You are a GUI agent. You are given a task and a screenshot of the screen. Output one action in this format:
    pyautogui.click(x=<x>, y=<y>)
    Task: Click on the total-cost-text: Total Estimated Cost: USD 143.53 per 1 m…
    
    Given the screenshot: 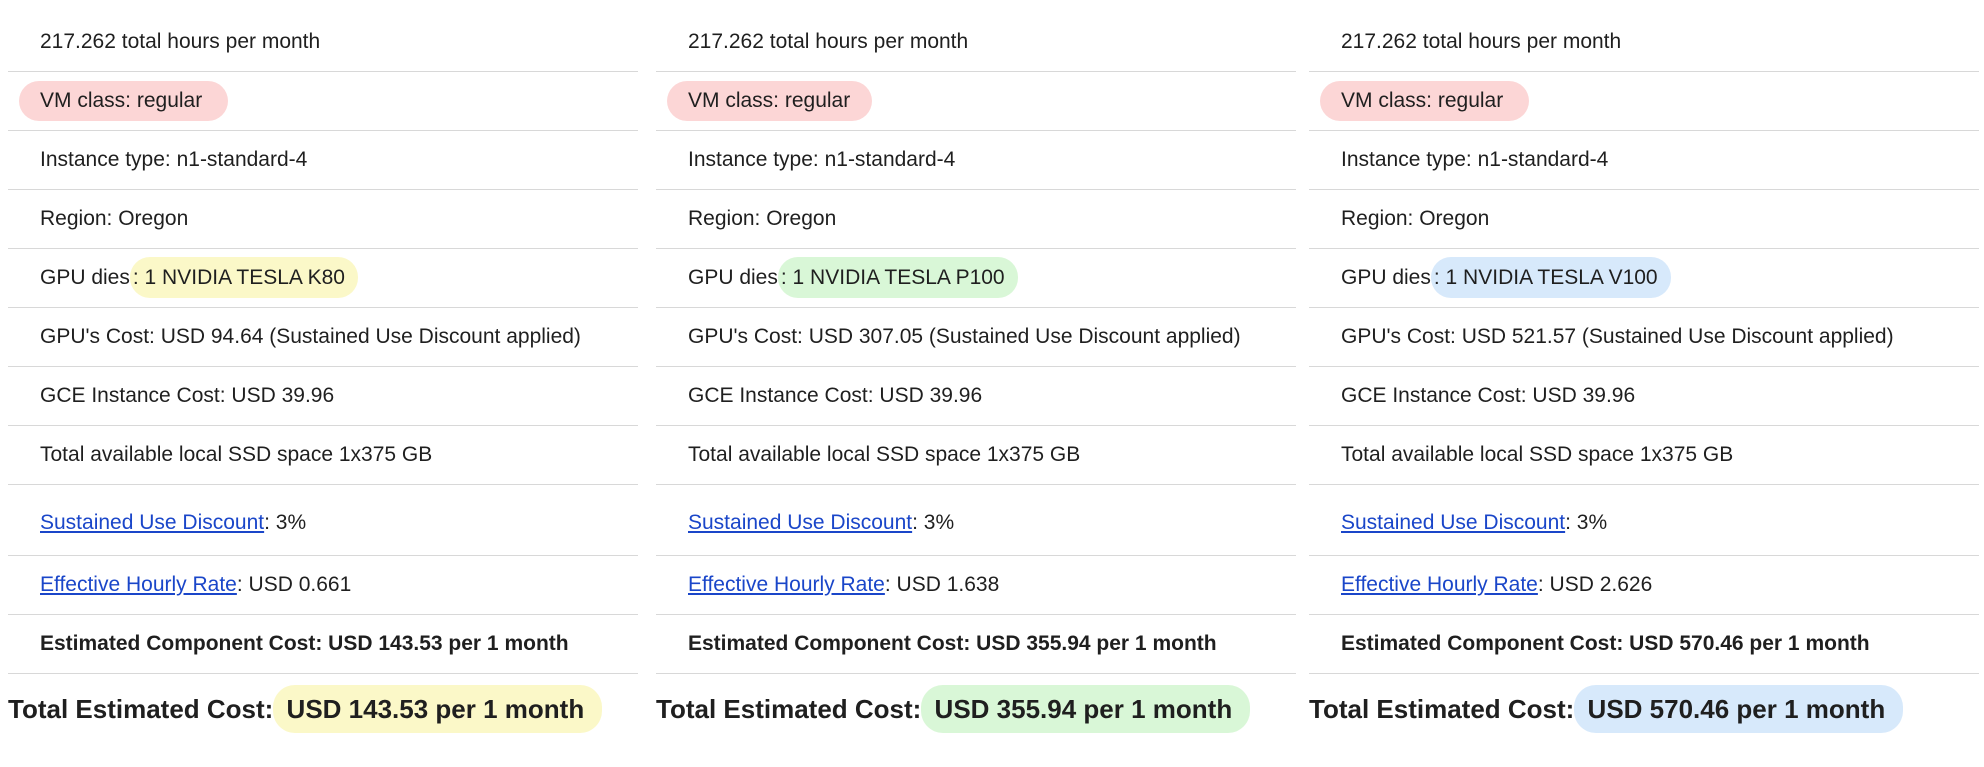 What is the action you would take?
    pyautogui.click(x=305, y=709)
    